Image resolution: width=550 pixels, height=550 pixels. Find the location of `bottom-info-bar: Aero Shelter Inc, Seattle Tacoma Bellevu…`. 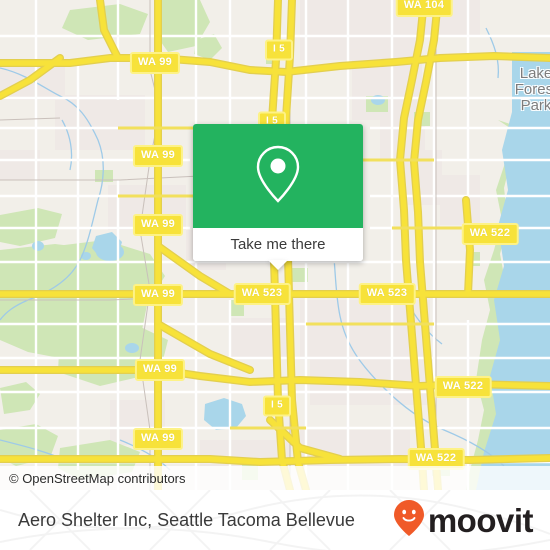

bottom-info-bar: Aero Shelter Inc, Seattle Tacoma Bellevu… is located at coordinates (275, 520).